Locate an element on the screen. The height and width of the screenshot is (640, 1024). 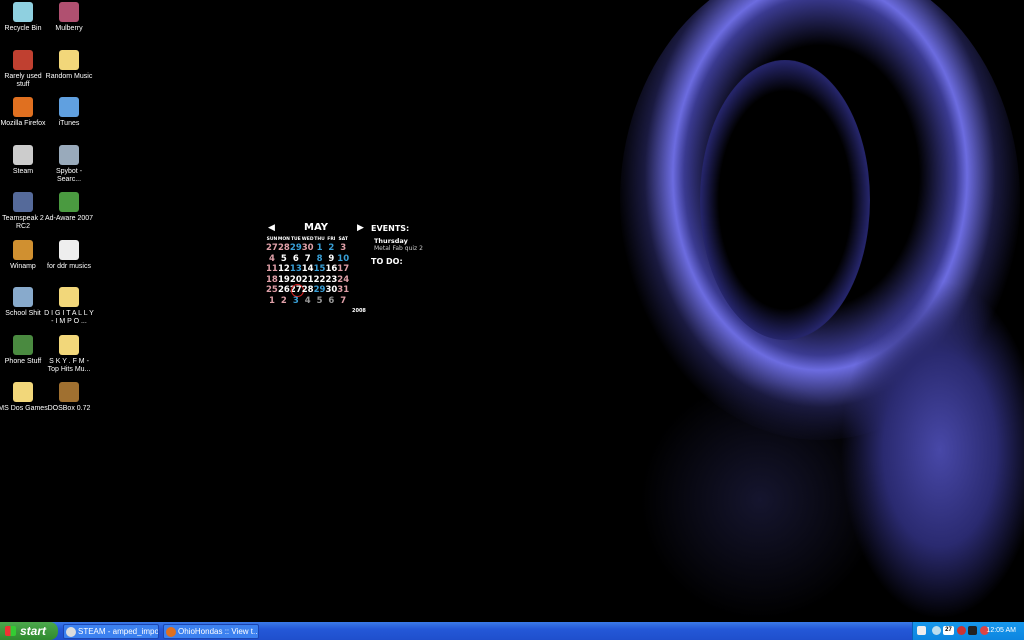
show-hidden-icons-chevron-icon is located at coordinates (936, 630).